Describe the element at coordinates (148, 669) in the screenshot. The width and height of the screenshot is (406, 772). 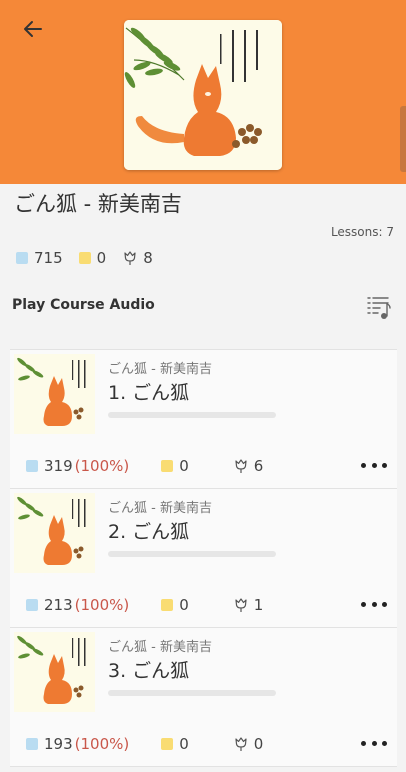
I see `lesson-title: 3. ごん狐` at that location.